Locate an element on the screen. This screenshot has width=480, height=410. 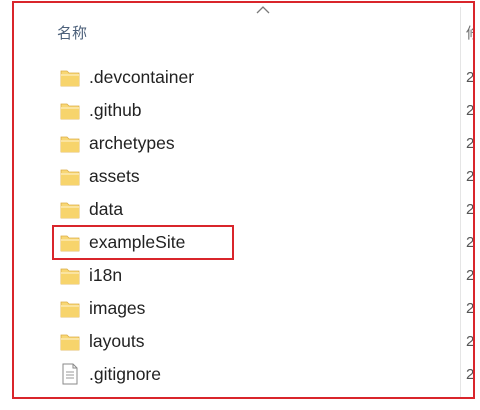
file-name: images is located at coordinates (117, 307).